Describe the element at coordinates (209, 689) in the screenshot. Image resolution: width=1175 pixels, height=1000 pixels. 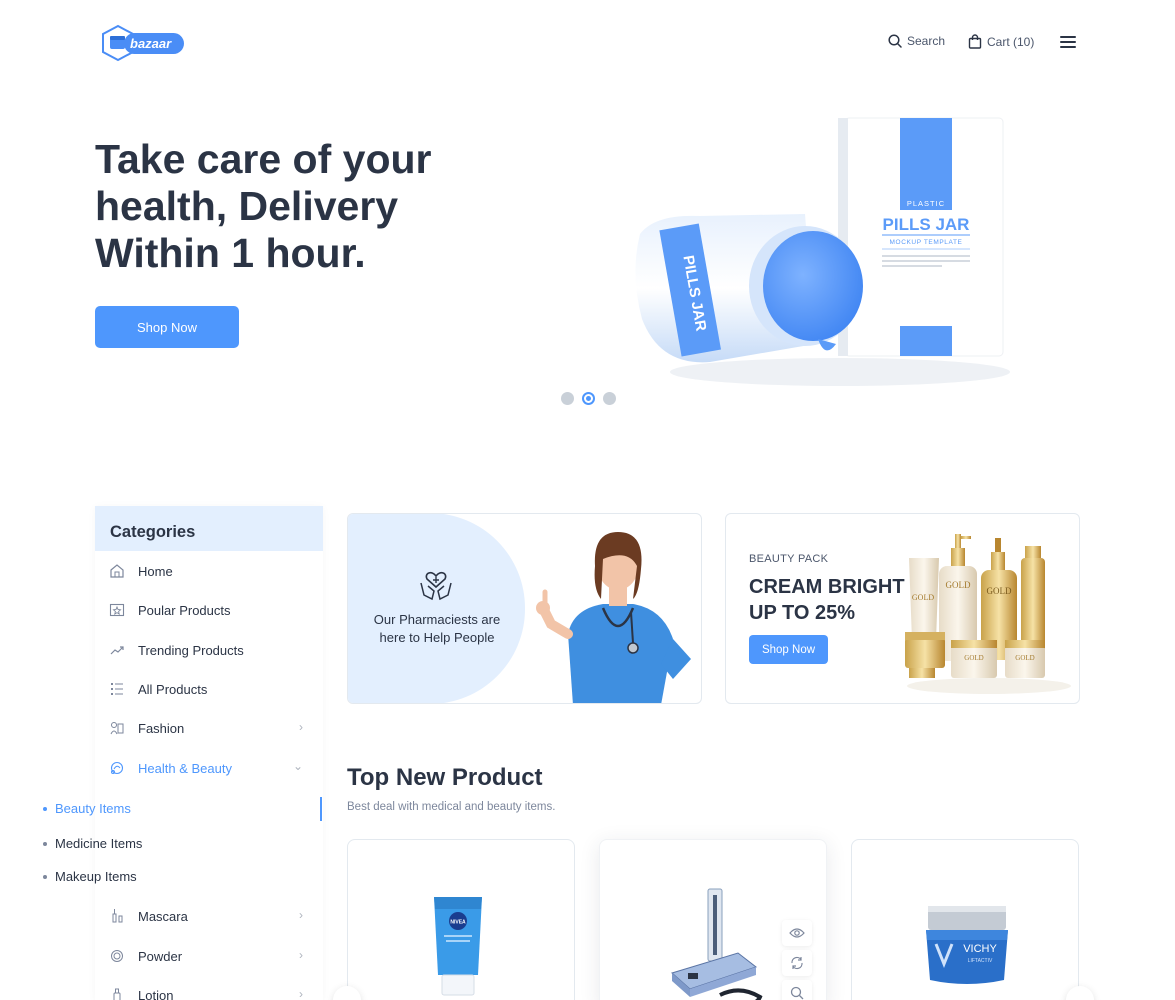
I see `category-all-products: All Products` at that location.